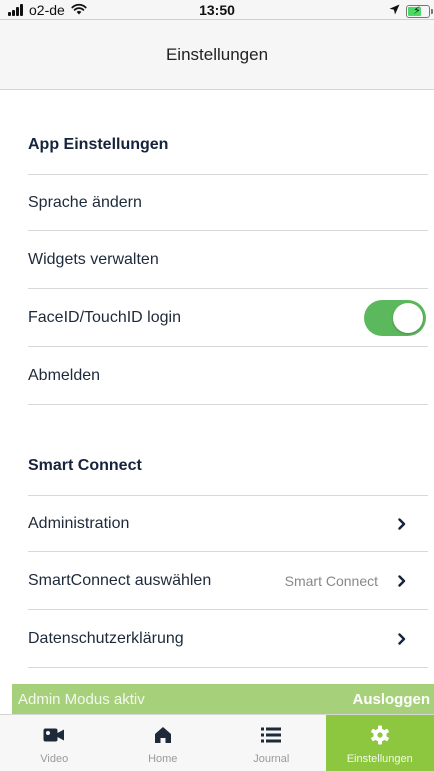 The height and width of the screenshot is (771, 434). I want to click on admin-logout-button: Ausloggen, so click(392, 699).